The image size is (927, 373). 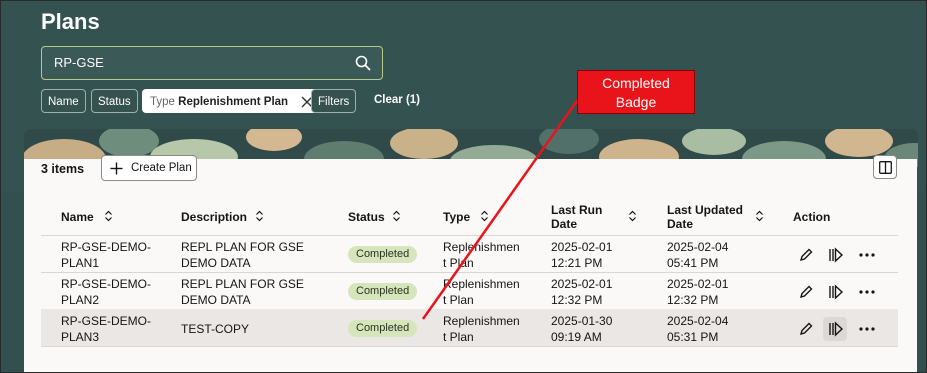 What do you see at coordinates (501, 208) in the screenshot?
I see `callout-arrow` at bounding box center [501, 208].